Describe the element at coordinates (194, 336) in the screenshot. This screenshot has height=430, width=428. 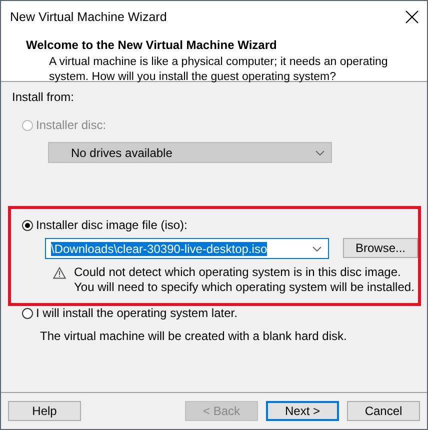
I see `option-description: The virtual machine will be created with a blank hard disk.` at that location.